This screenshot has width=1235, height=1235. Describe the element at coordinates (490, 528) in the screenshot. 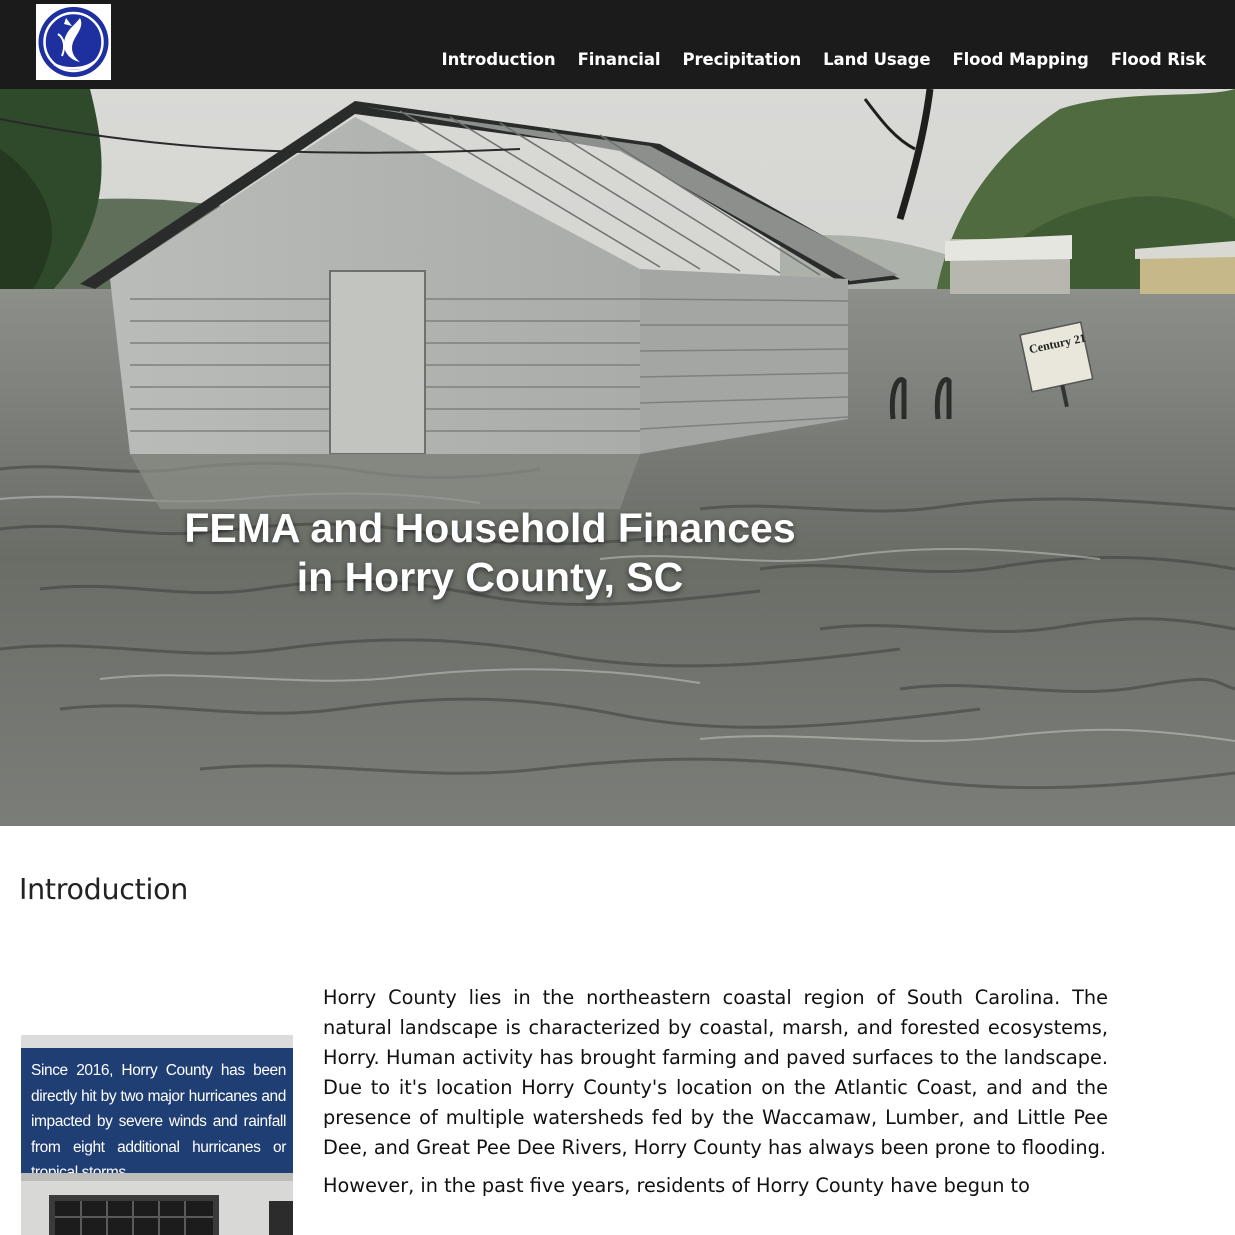

I see `hero-title-line1: FEMA and Household Finances` at that location.